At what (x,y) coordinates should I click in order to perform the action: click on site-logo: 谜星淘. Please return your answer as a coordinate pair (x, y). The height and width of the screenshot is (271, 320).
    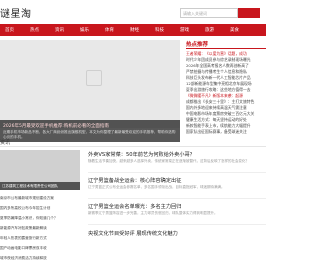
    Looking at the image, I should click on (16, 12).